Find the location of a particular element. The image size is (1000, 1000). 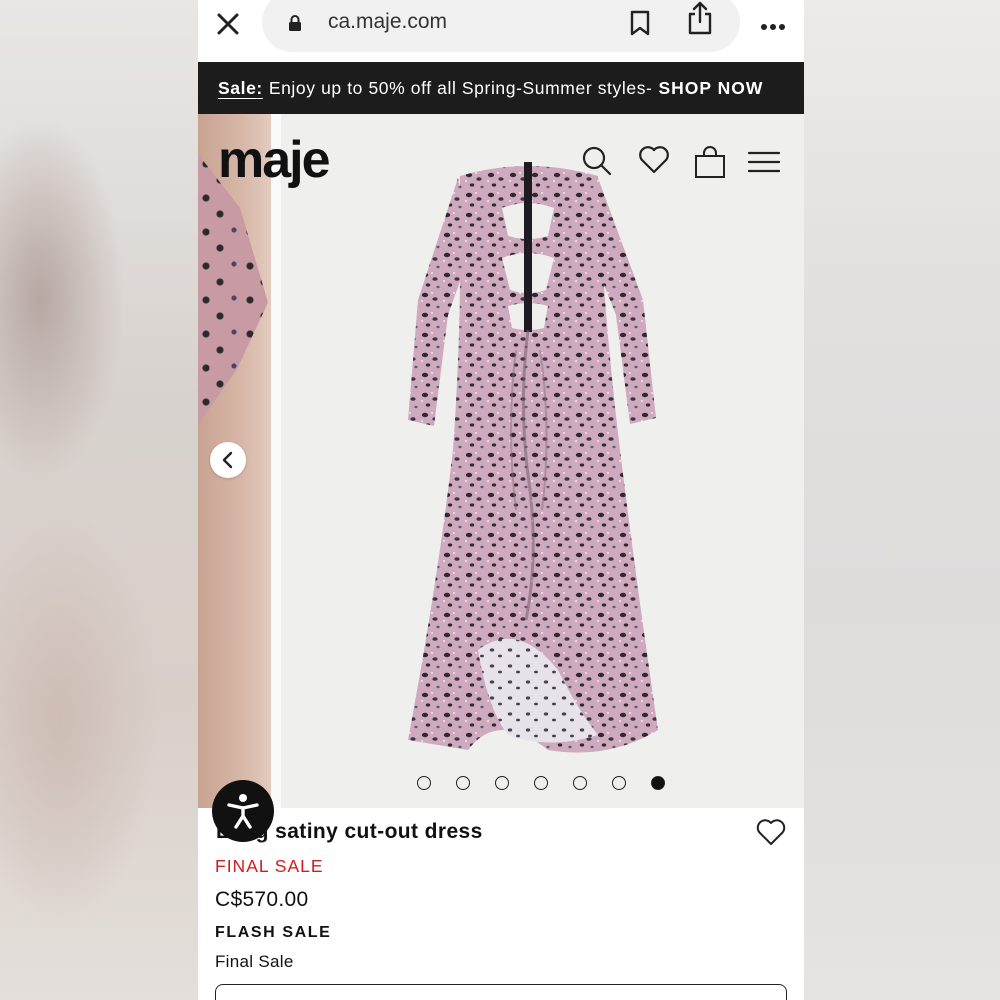

share-icon is located at coordinates (700, 18).